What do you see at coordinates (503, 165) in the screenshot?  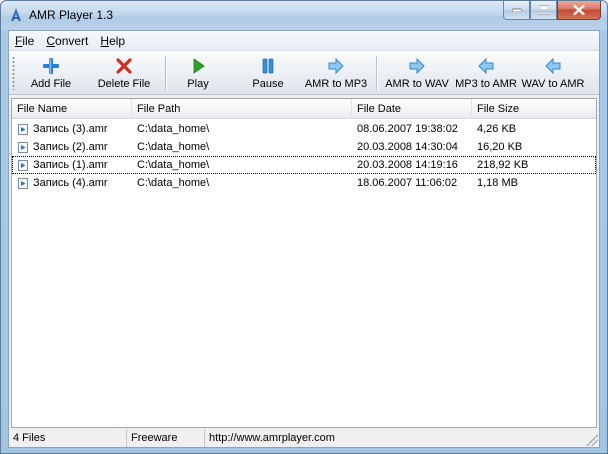 I see `file-size: 218,92 KB` at bounding box center [503, 165].